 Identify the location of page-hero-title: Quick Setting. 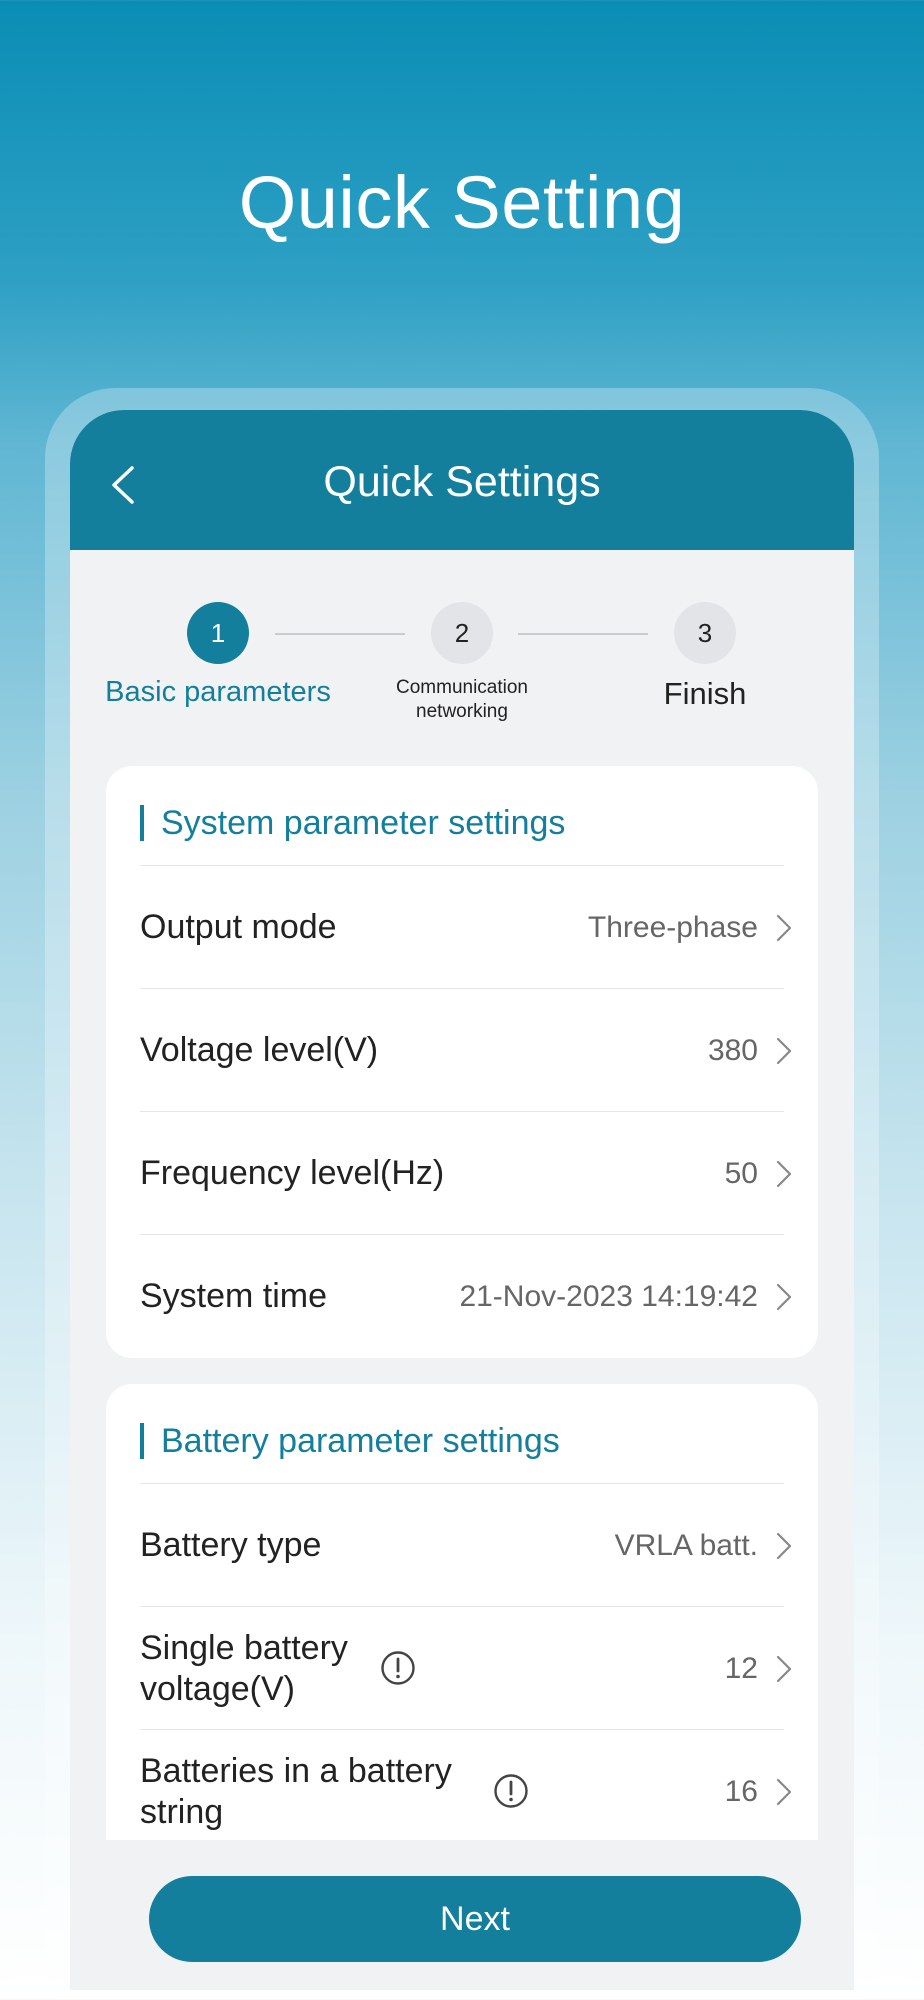
(462, 202).